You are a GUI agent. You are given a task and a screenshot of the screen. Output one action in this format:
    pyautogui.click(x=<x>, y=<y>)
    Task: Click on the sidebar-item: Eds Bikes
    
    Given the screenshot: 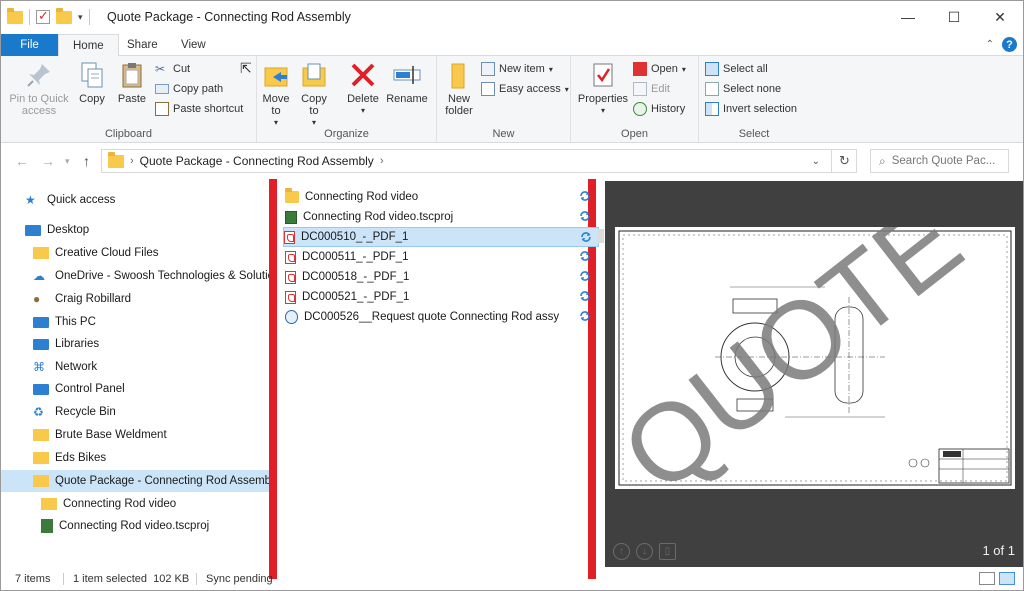 What is the action you would take?
    pyautogui.click(x=135, y=458)
    